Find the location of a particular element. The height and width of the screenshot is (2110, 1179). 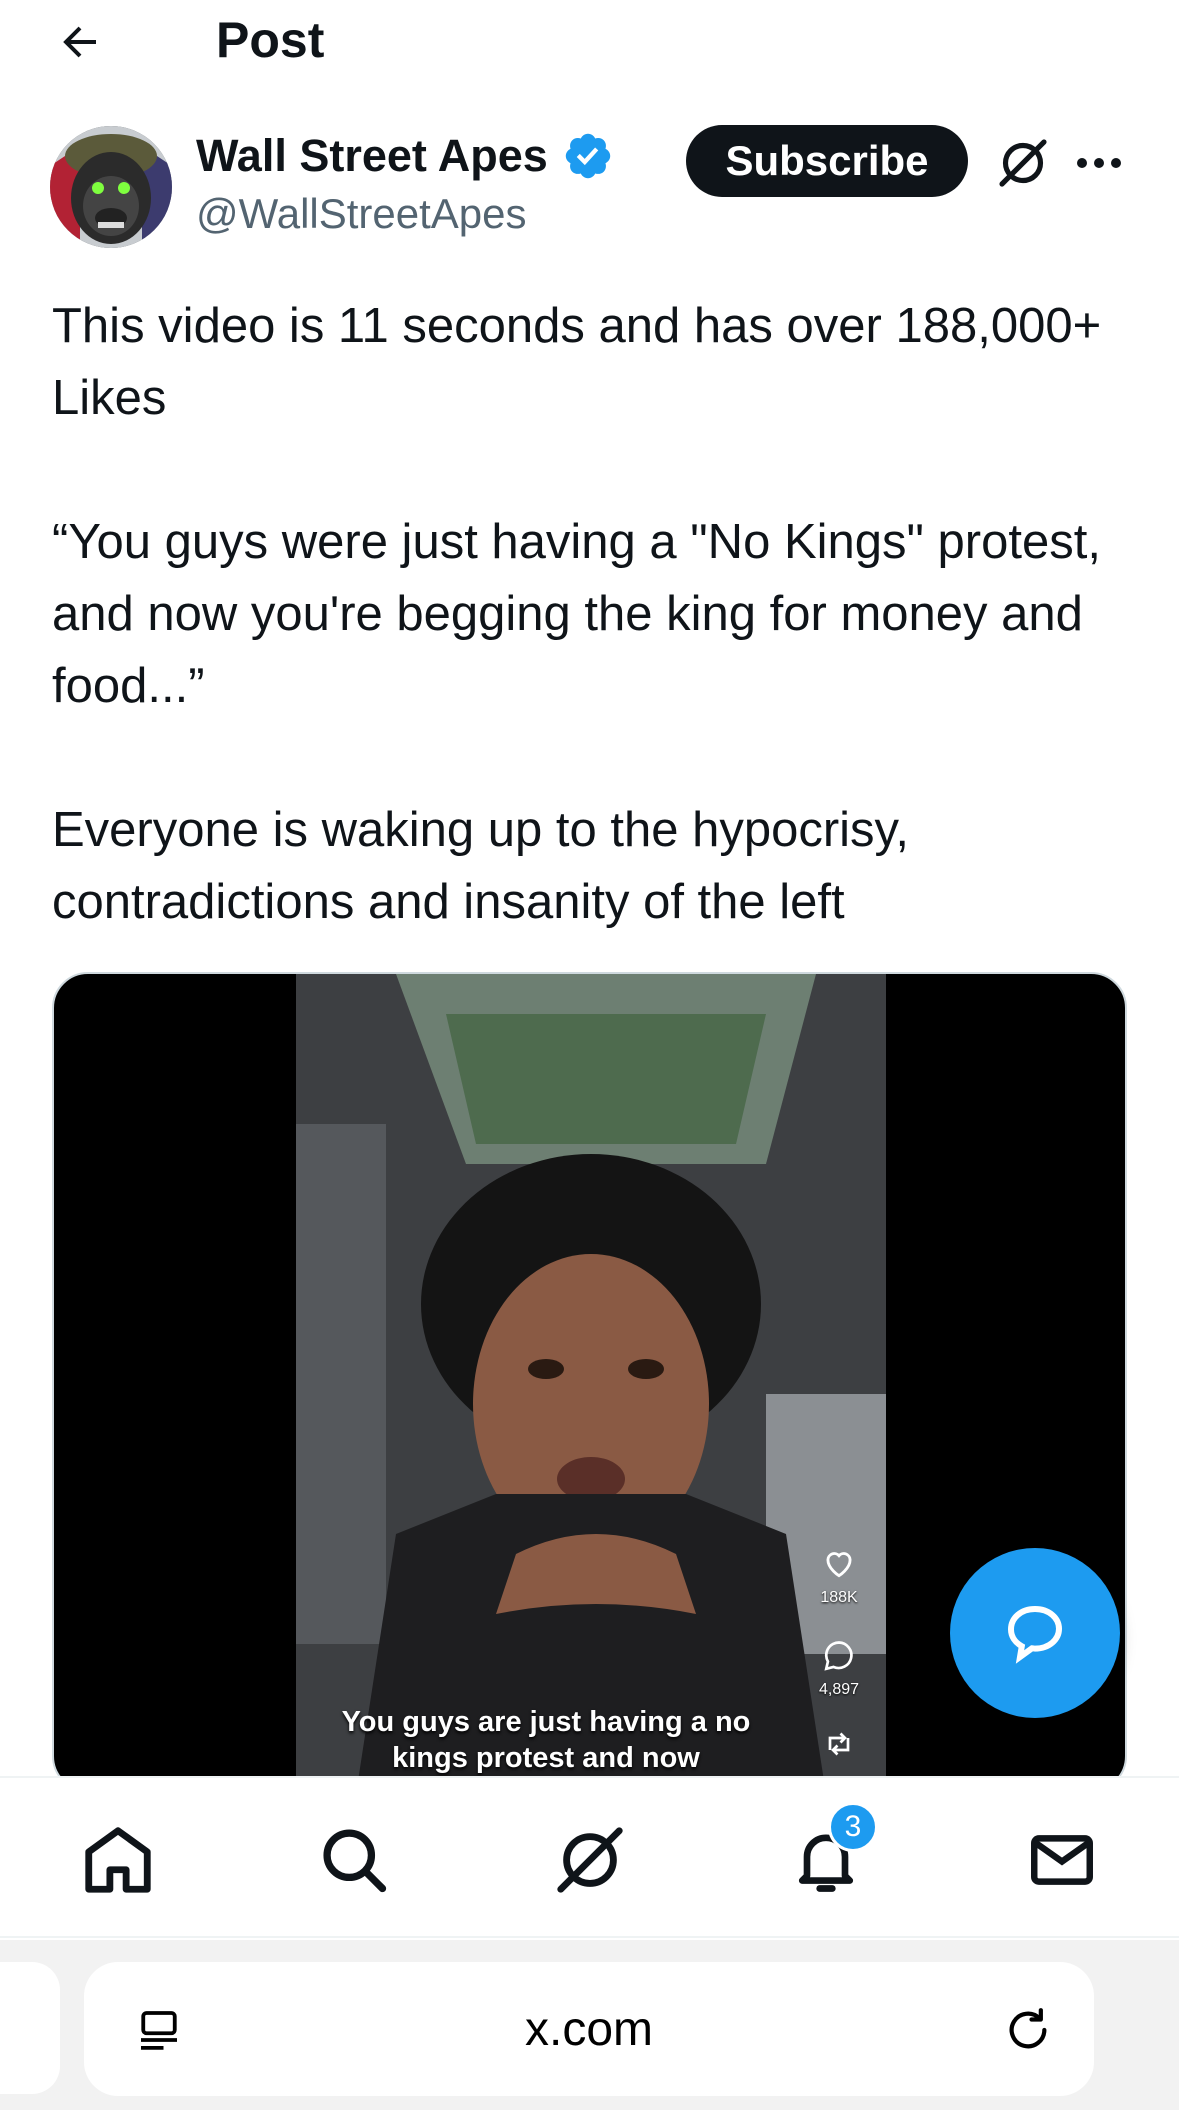

nav-grok is located at coordinates (590, 1860).